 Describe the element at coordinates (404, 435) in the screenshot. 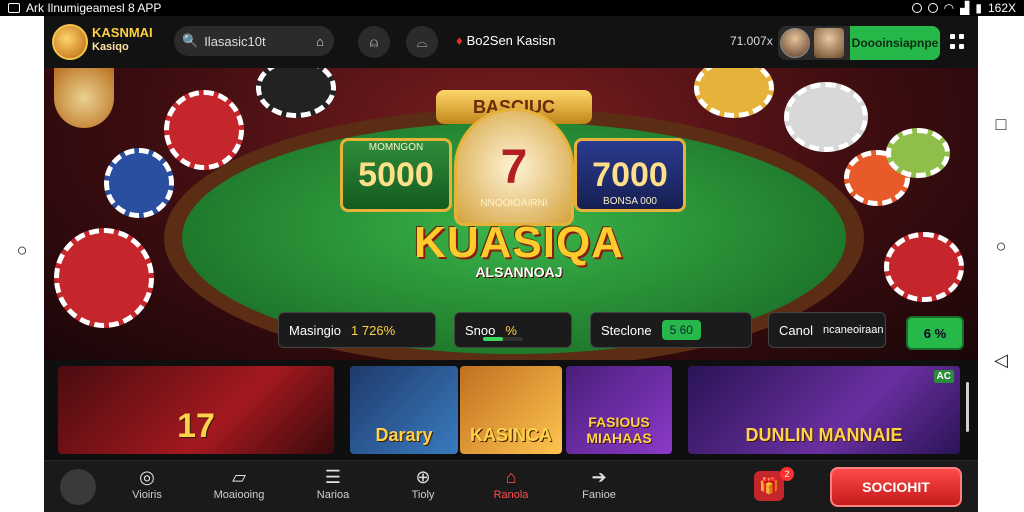

I see `game-title: Darary` at that location.